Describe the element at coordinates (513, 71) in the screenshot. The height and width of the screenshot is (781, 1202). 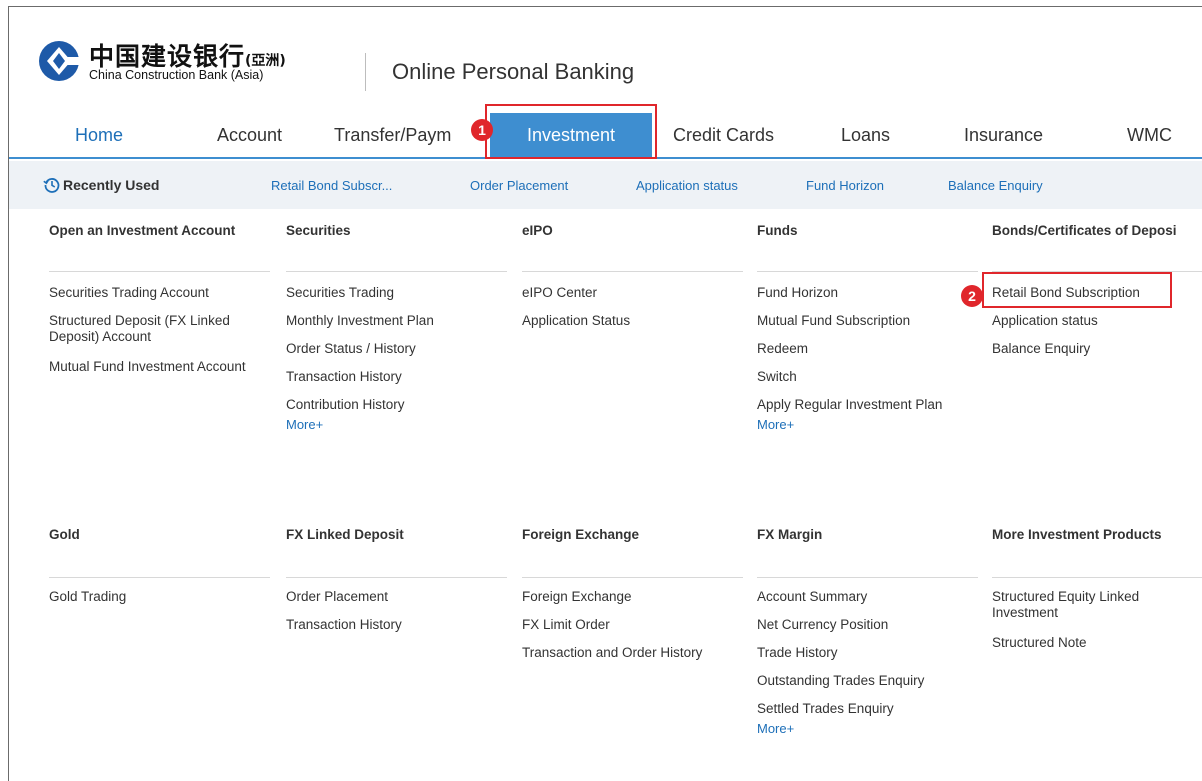
I see `portal-title: Online Personal Banking` at that location.